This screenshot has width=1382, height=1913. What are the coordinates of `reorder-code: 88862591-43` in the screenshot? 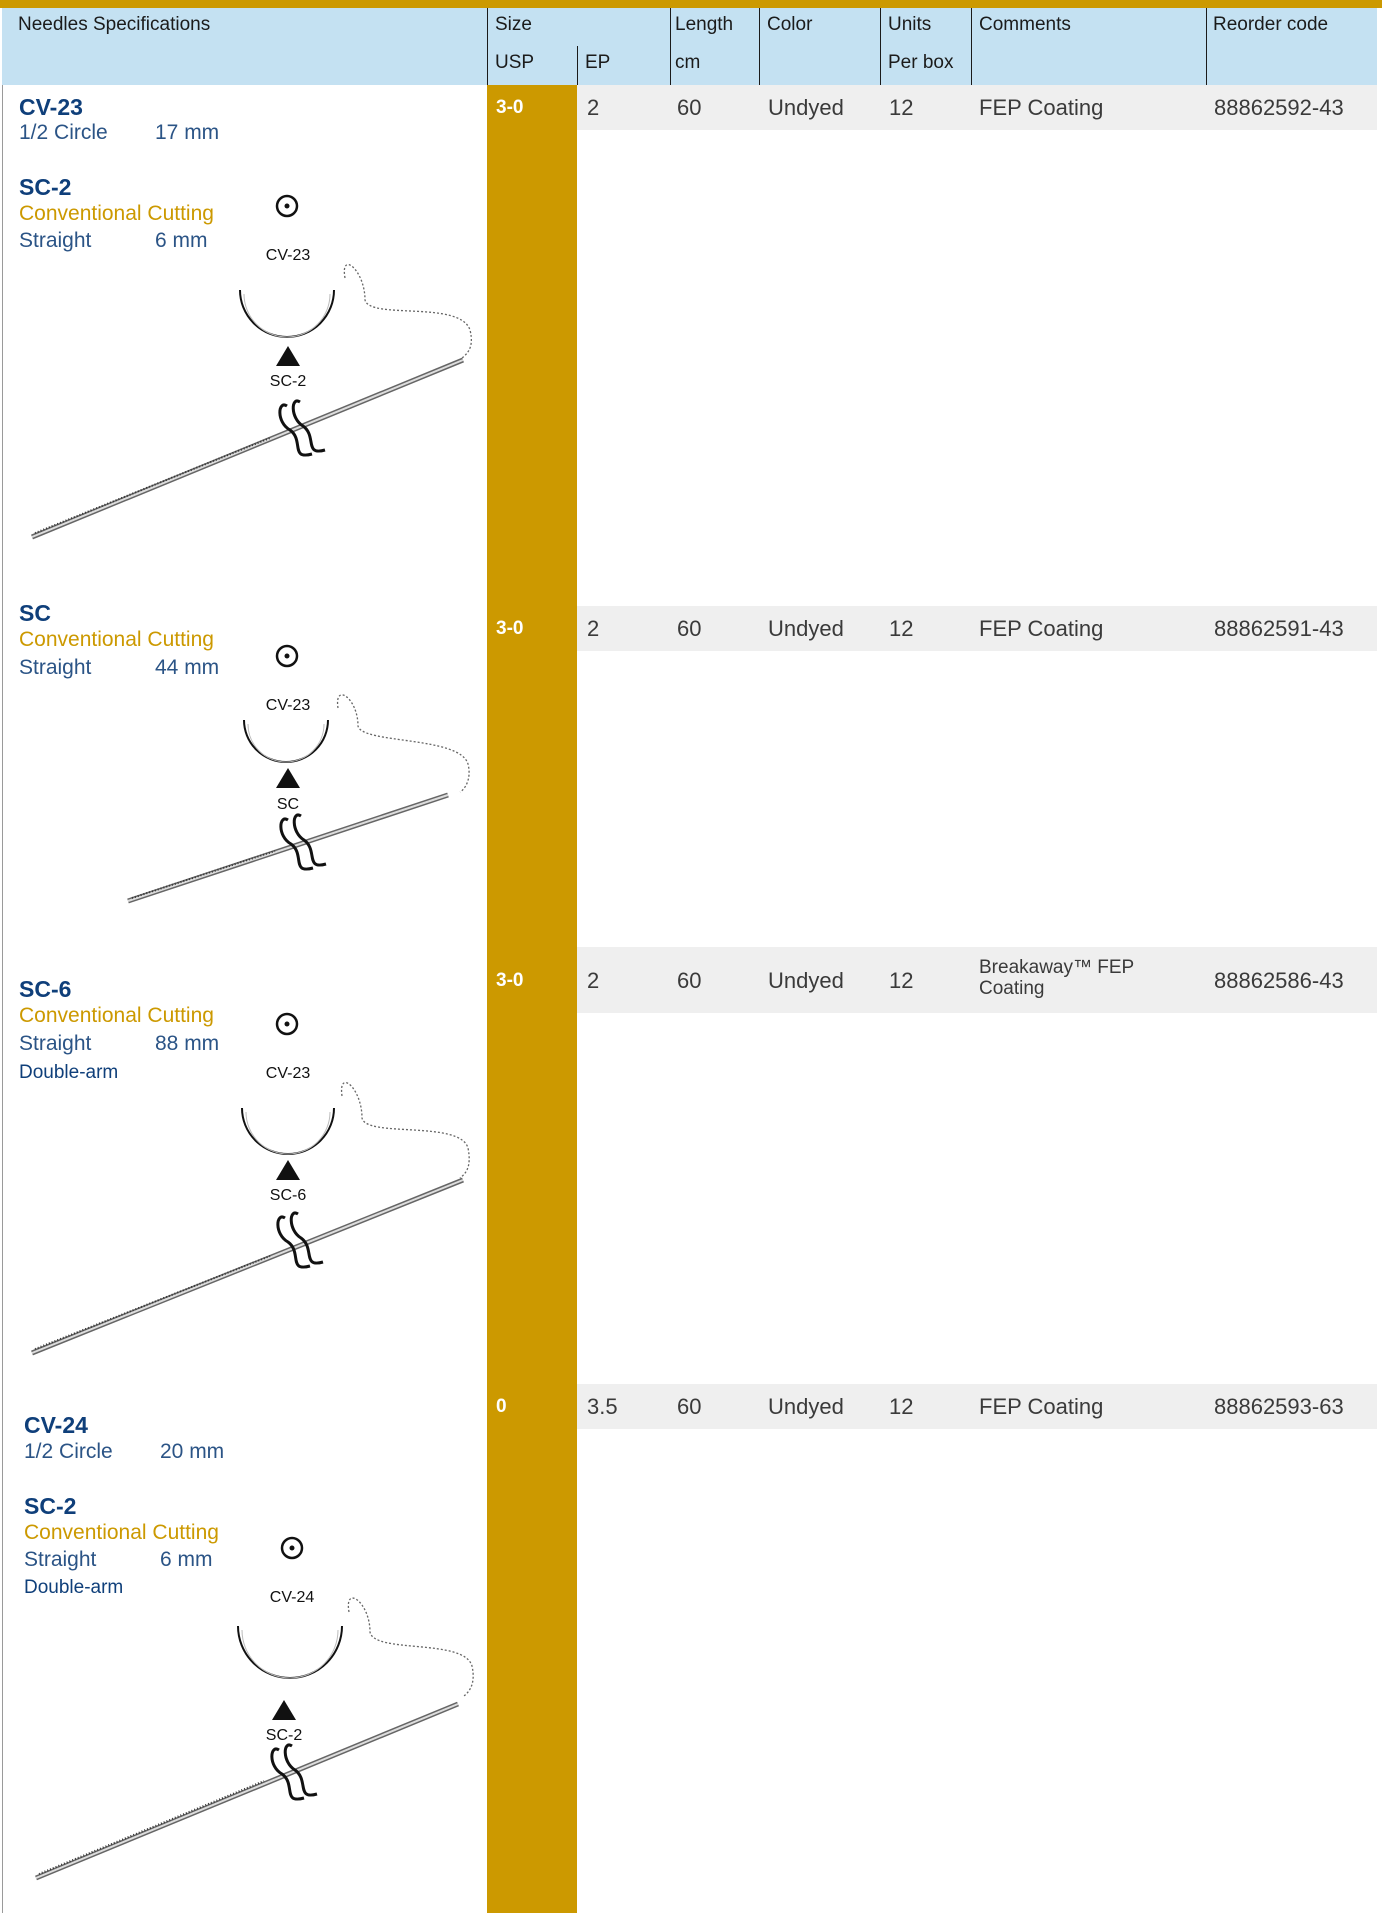 It's located at (1279, 628).